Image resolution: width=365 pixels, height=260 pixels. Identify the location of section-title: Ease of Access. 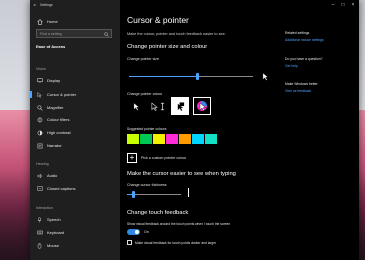
(51, 46).